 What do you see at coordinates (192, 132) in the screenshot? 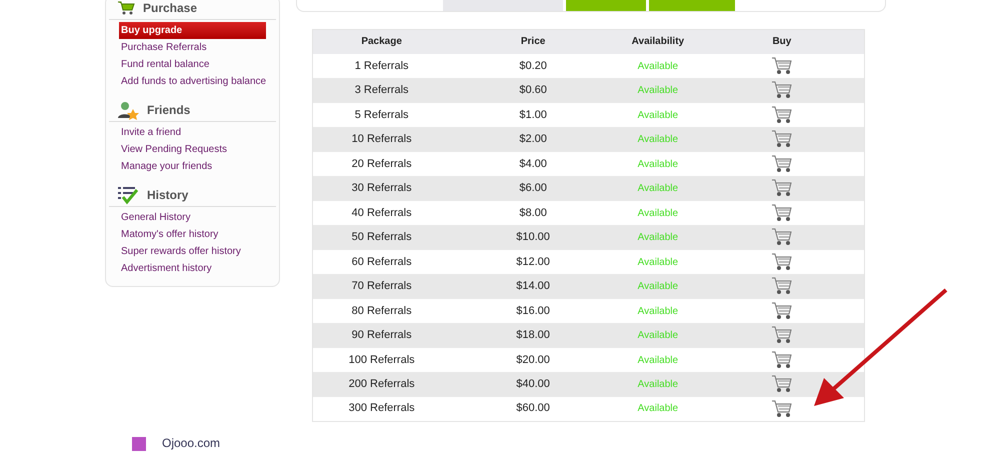
I see `sidebar-link: Invite a friend` at bounding box center [192, 132].